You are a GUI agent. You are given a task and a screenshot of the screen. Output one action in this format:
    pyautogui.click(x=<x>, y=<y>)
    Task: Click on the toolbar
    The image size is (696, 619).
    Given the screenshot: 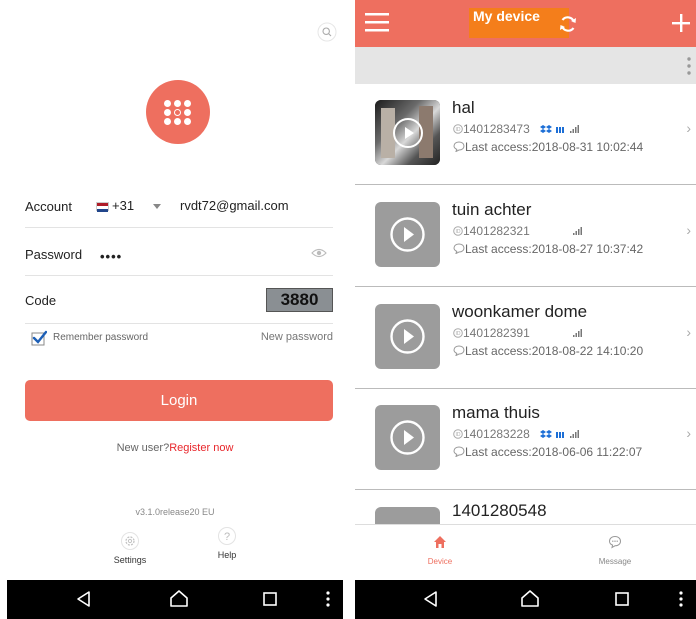 What is the action you would take?
    pyautogui.click(x=525, y=65)
    